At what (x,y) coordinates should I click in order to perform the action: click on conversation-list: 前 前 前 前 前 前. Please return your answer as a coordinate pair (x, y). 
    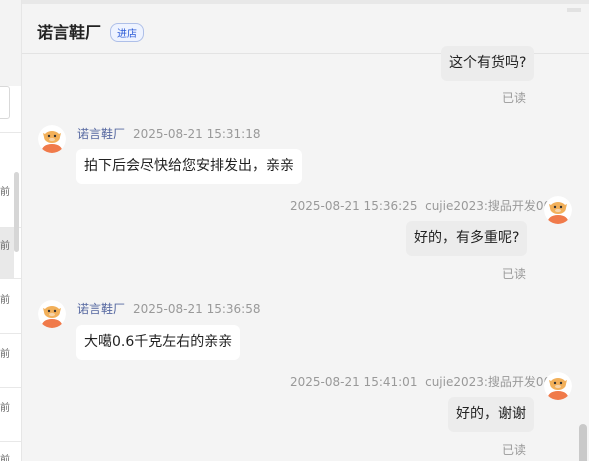
    Looking at the image, I should click on (11, 230).